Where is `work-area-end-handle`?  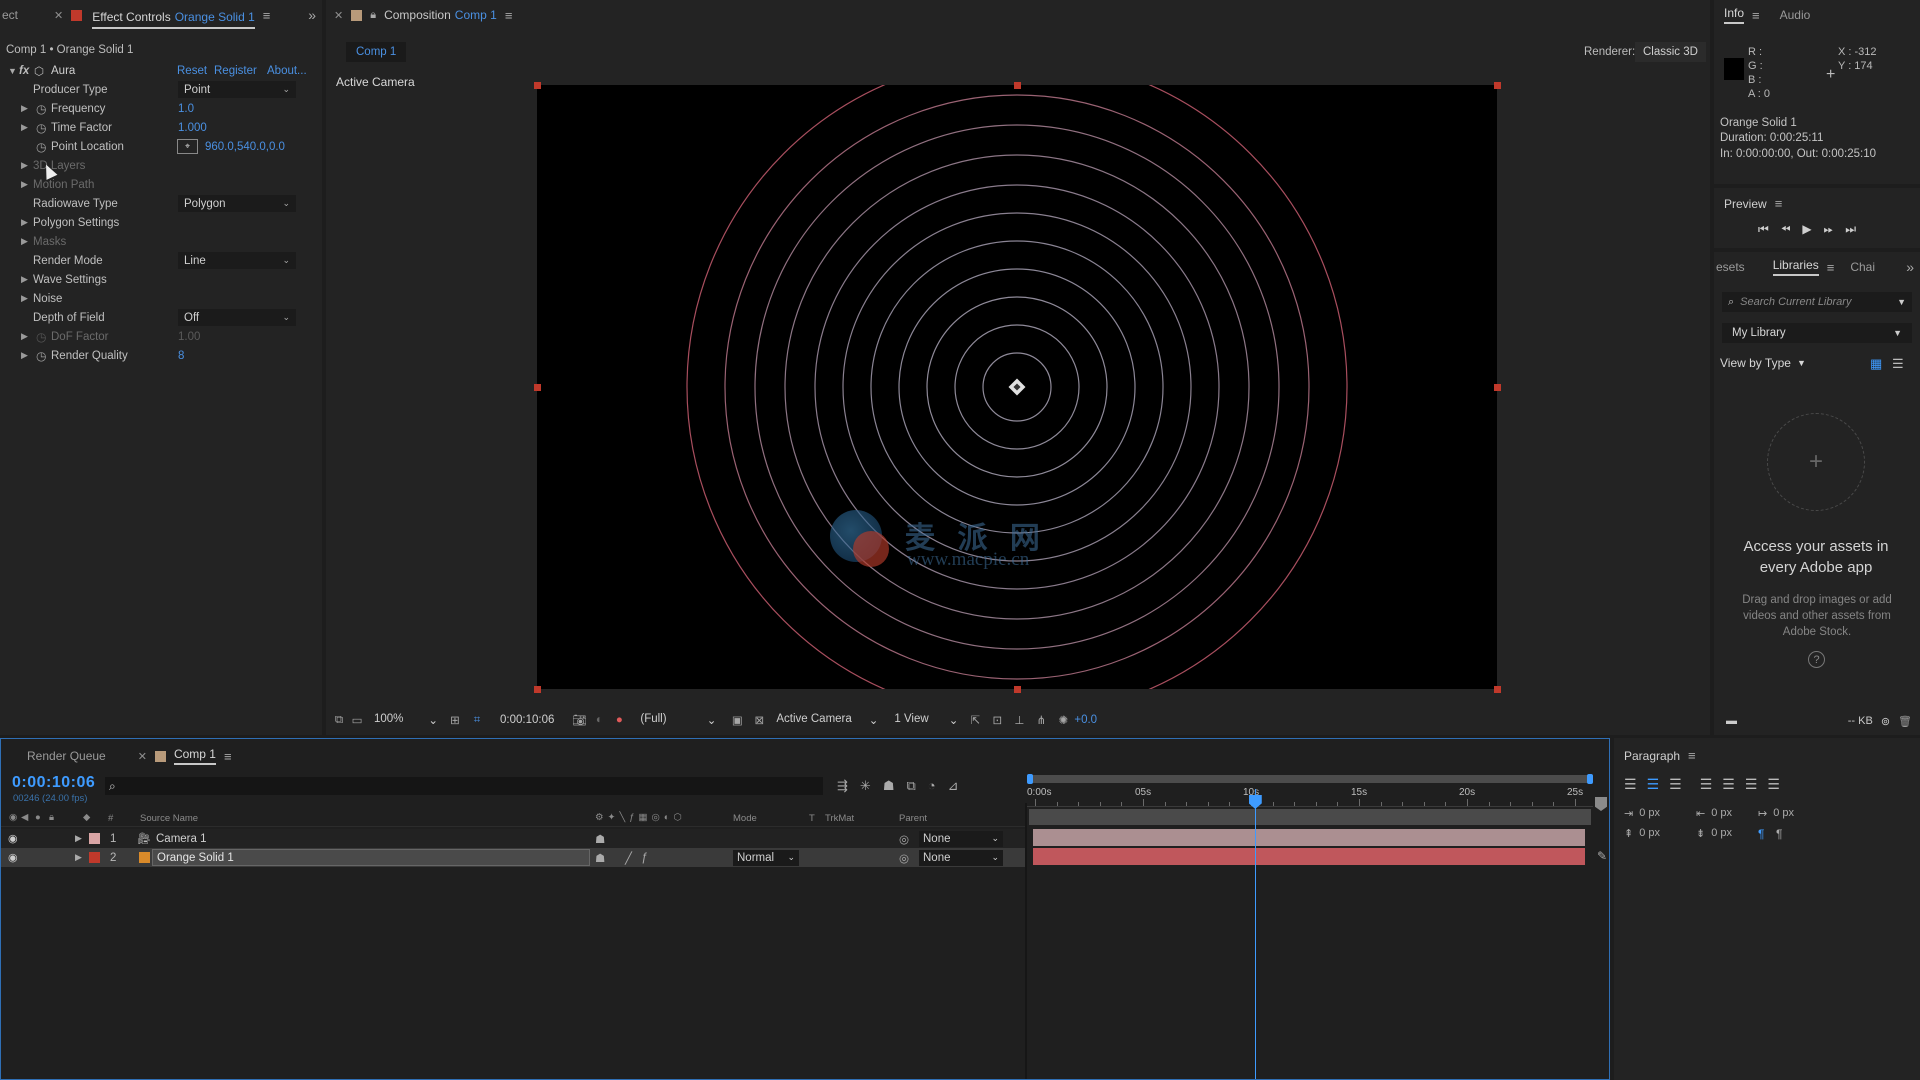 work-area-end-handle is located at coordinates (1590, 779).